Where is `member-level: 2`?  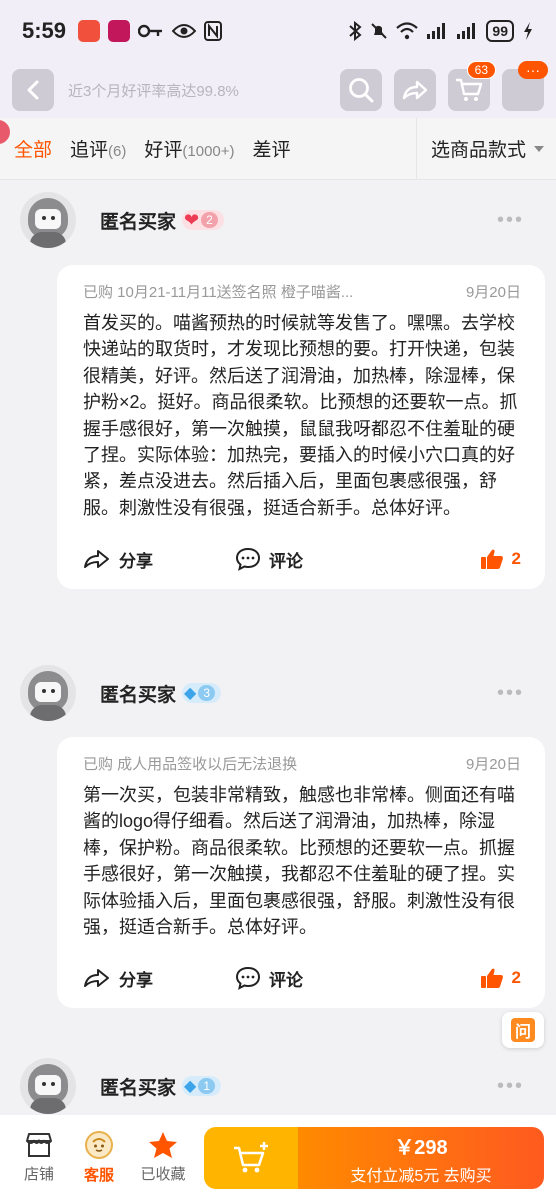
member-level: 2 is located at coordinates (209, 220).